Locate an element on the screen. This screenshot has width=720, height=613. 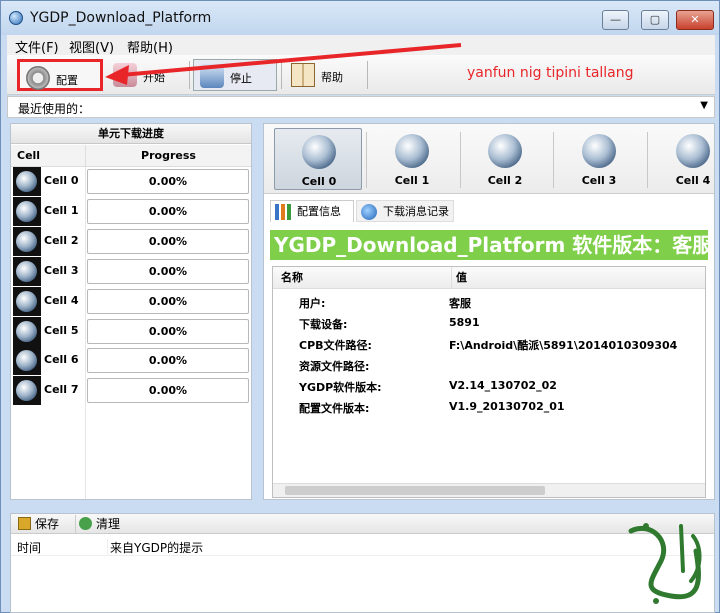
table-row: 资源文件路径: is located at coordinates (489, 364).